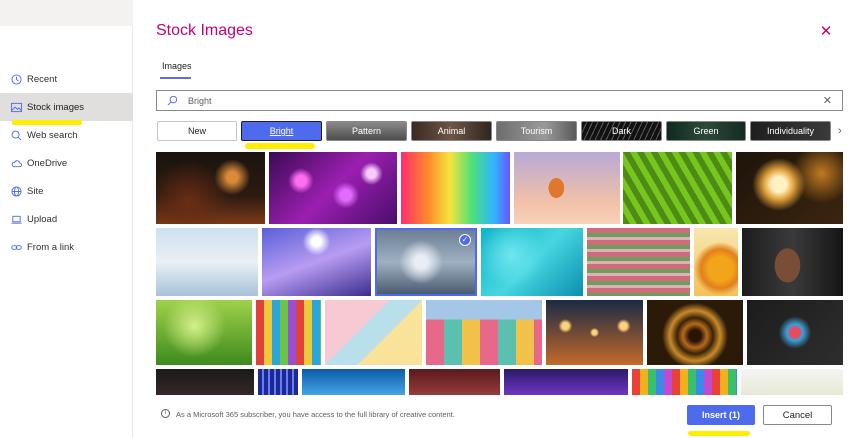 The image size is (850, 438). I want to click on sidebar-item-label: From a link, so click(50, 247).